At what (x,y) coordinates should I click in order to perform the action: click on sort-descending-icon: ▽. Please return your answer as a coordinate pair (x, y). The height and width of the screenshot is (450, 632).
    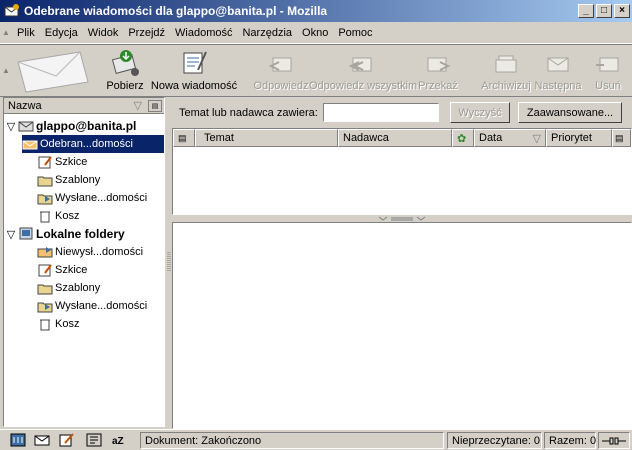
    Looking at the image, I should click on (536, 138).